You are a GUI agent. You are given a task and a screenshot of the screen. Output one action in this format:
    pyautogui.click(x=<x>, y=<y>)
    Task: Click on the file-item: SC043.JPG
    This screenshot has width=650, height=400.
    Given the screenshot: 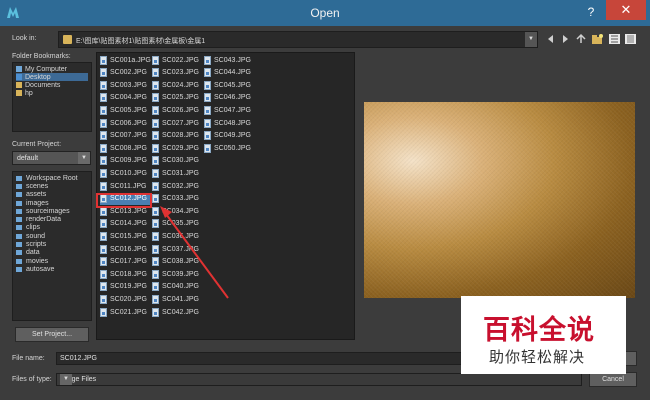 What is the action you would take?
    pyautogui.click(x=229, y=60)
    